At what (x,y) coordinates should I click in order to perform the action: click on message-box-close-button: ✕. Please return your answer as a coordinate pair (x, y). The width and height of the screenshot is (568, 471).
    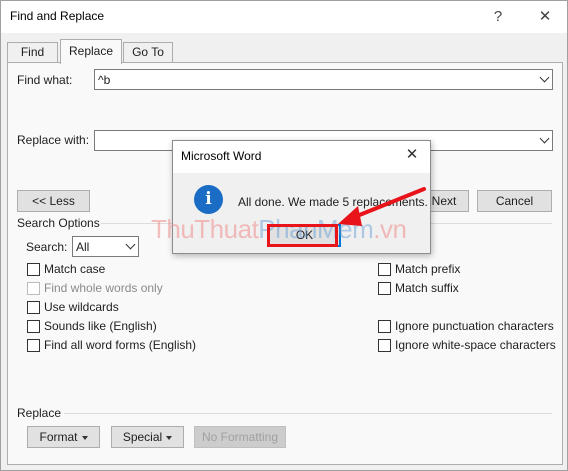
    Looking at the image, I should click on (412, 155).